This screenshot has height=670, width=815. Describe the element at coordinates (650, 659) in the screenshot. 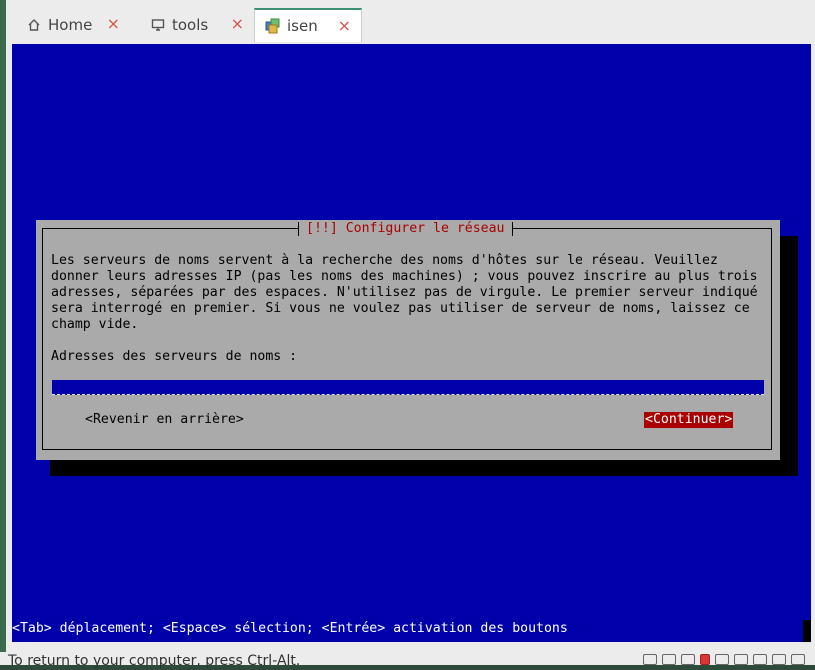

I see `disk-icon` at that location.